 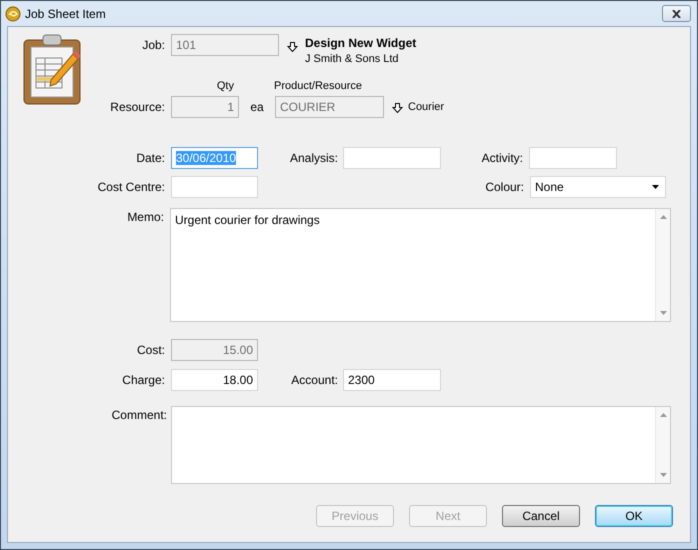 I want to click on client-name: J Smith & Sons Ltd, so click(x=352, y=59).